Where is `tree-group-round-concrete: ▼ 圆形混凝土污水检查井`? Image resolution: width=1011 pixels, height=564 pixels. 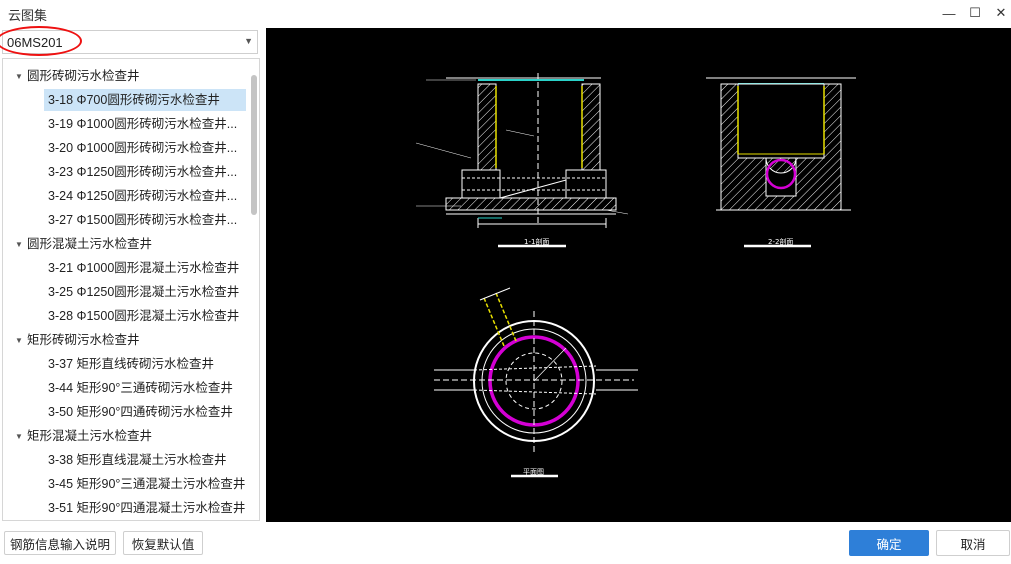 tree-group-round-concrete: ▼ 圆形混凝土污水检查井 is located at coordinates (83, 244).